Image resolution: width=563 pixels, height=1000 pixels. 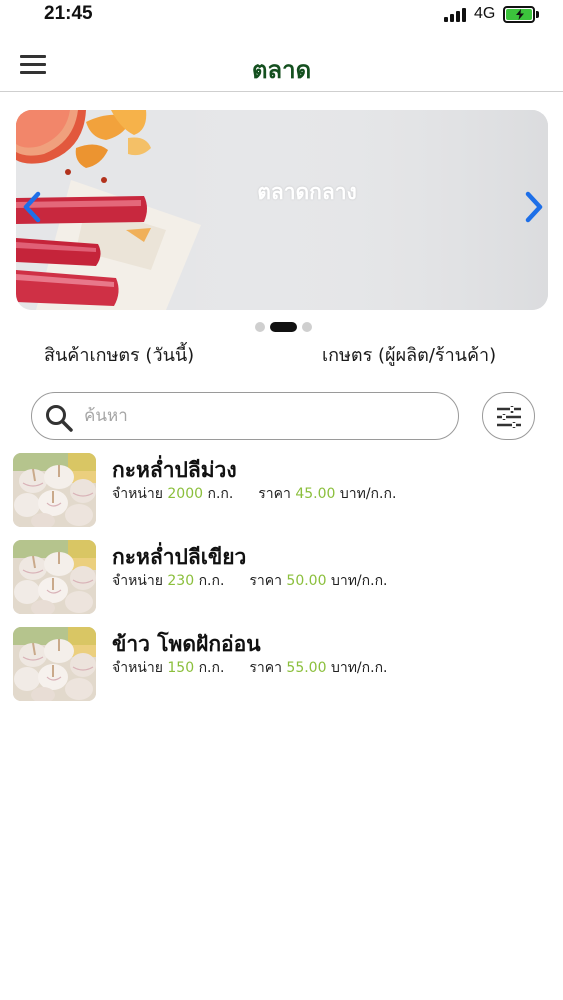 I want to click on search-box, so click(x=245, y=416).